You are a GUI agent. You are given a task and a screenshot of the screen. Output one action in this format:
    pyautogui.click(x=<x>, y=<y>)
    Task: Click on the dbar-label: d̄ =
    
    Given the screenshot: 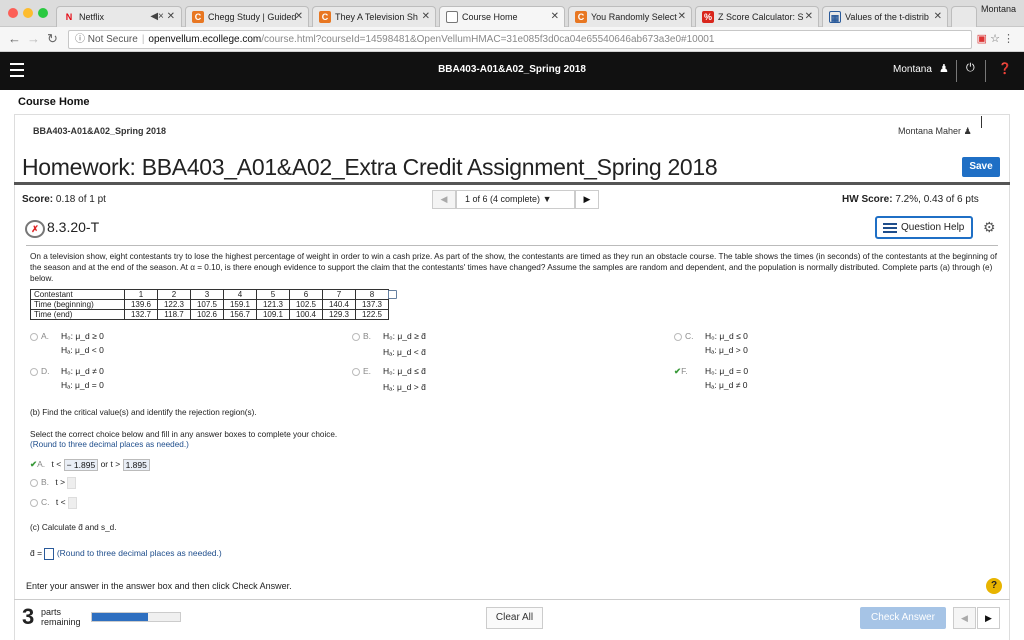 What is the action you would take?
    pyautogui.click(x=36, y=553)
    